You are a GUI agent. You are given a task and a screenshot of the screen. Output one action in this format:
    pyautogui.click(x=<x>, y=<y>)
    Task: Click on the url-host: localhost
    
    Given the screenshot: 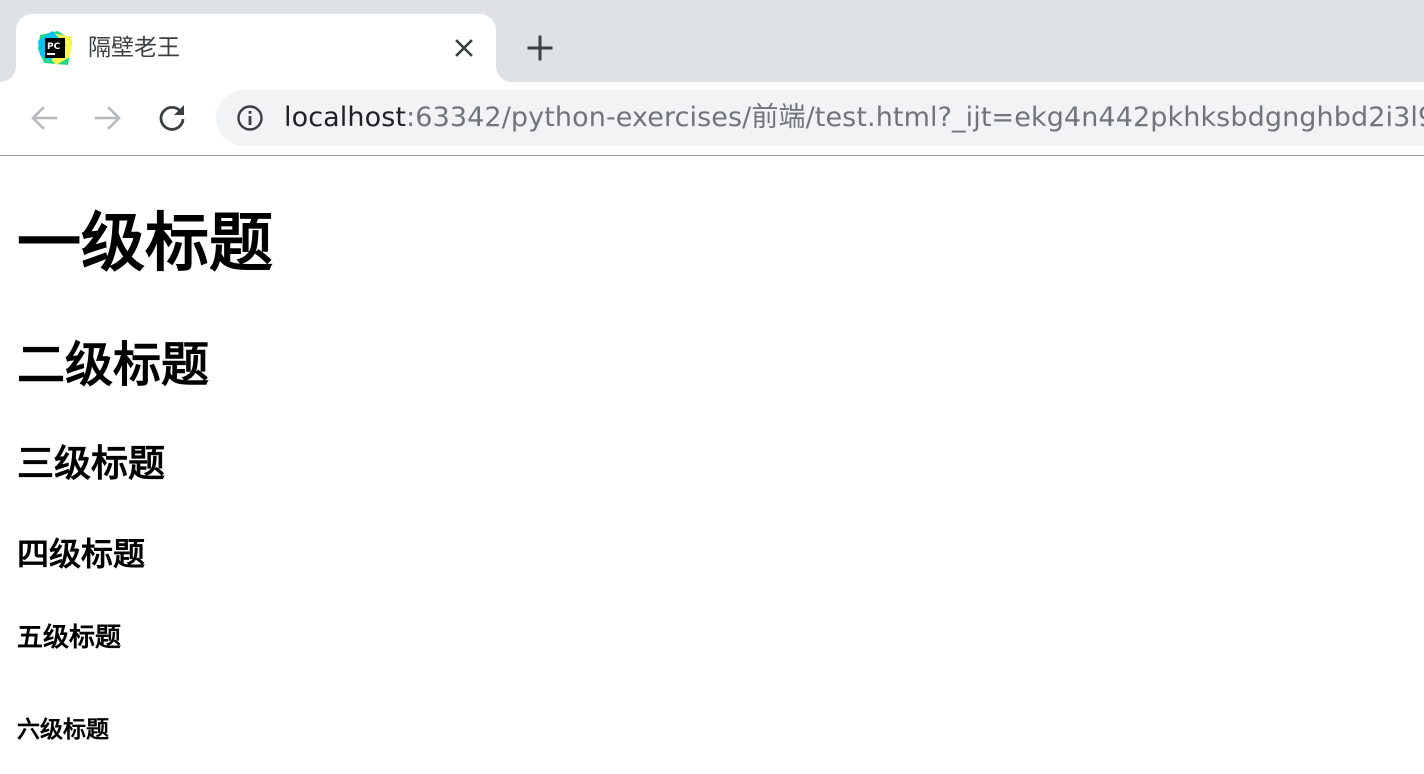 What is the action you would take?
    pyautogui.click(x=345, y=117)
    